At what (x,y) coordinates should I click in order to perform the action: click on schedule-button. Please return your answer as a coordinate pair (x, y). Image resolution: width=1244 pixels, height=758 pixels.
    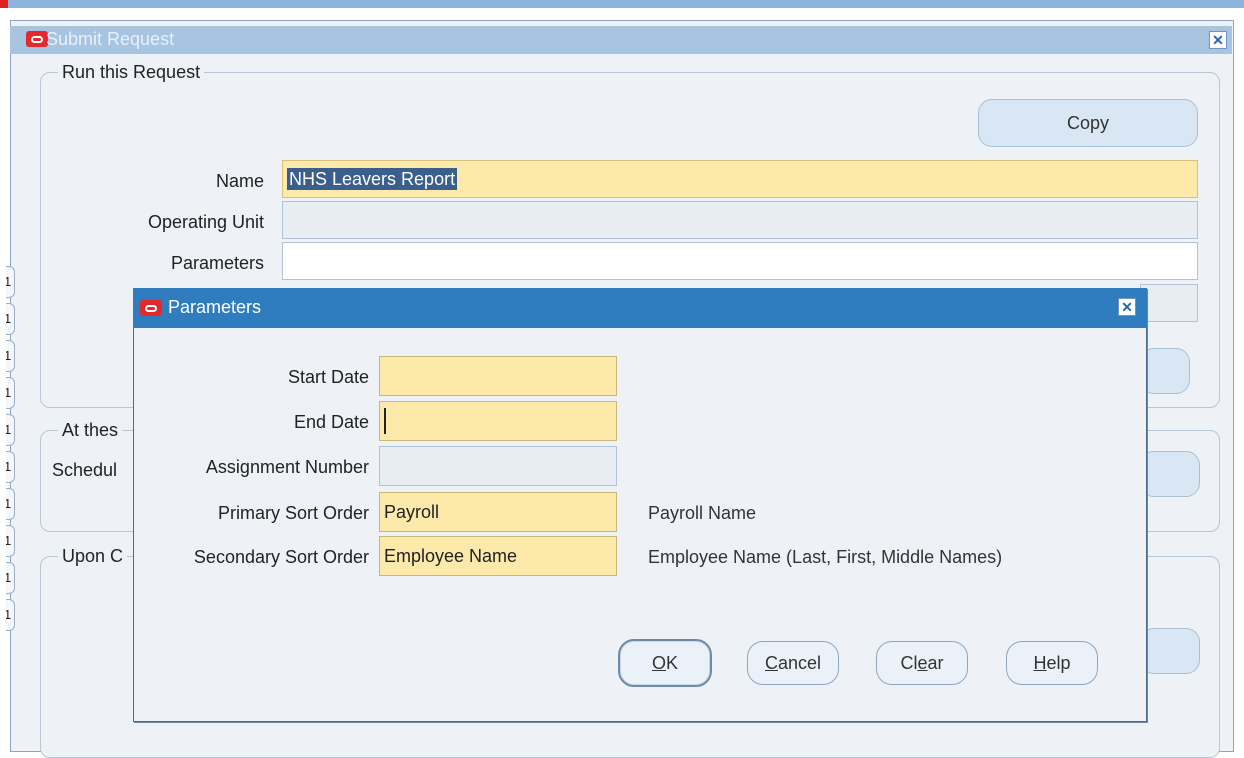
    Looking at the image, I should click on (1170, 474).